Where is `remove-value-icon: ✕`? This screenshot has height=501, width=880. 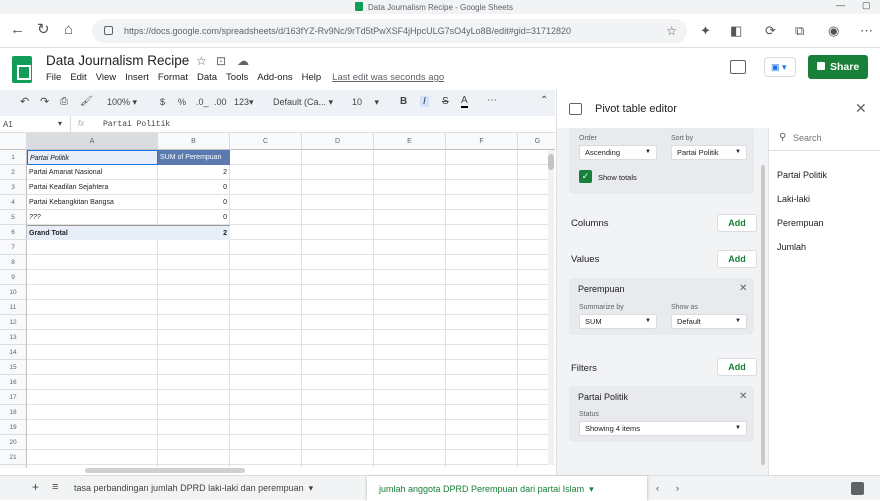 remove-value-icon: ✕ is located at coordinates (743, 288).